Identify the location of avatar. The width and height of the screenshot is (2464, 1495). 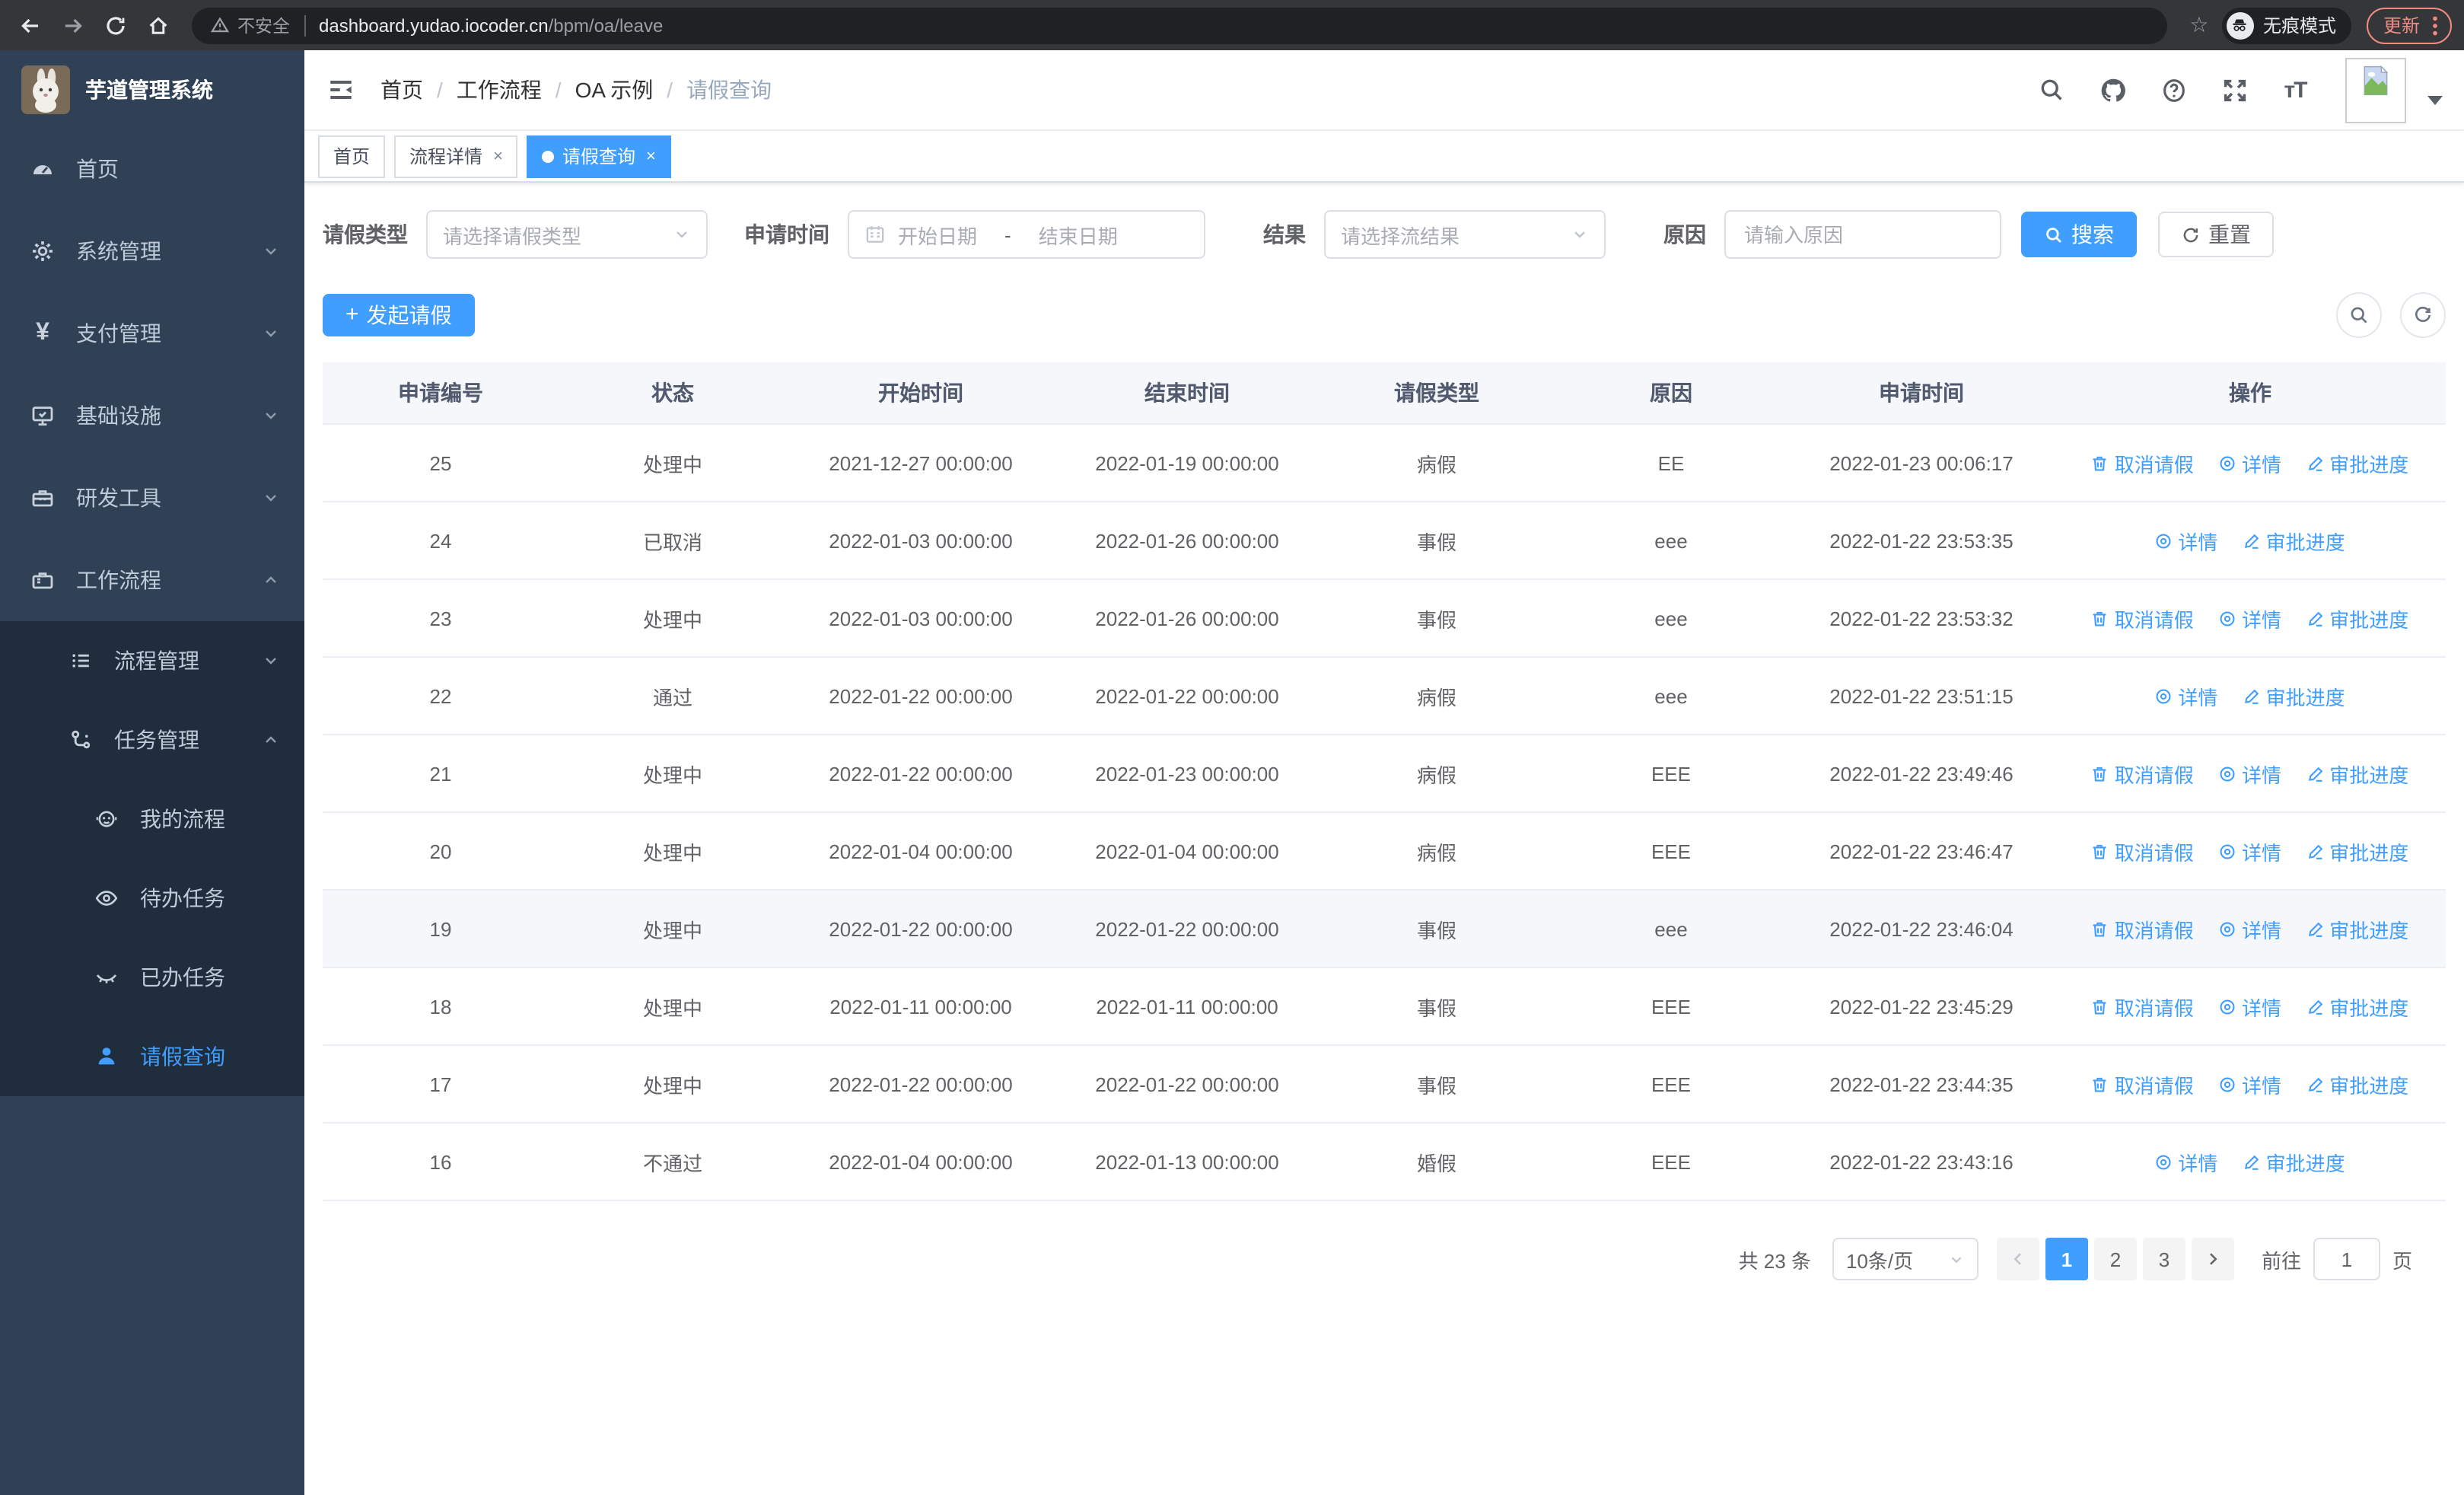
(2375, 90).